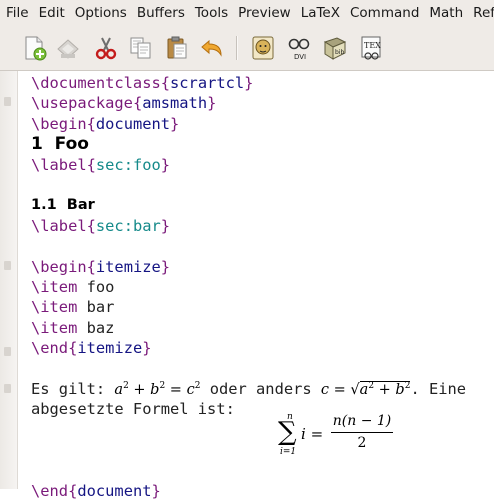  Describe the element at coordinates (446, 13) in the screenshot. I see `menu-math: Math` at that location.